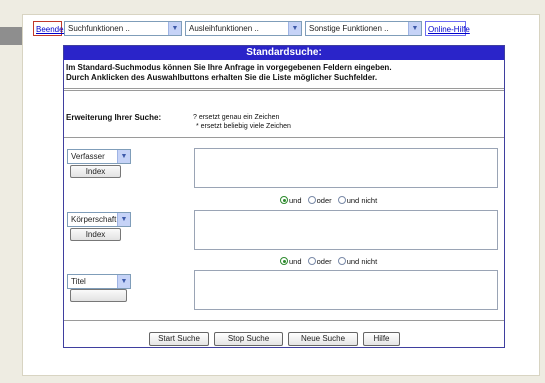  I want to click on sonstige-funktionen-select: Sonstige Funktionen .. ▼, so click(363, 28).